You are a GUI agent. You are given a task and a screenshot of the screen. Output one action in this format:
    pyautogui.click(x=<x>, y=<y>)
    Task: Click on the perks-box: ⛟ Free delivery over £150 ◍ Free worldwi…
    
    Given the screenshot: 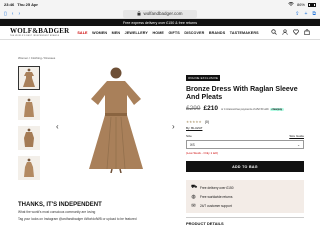 What is the action you would take?
    pyautogui.click(x=245, y=197)
    